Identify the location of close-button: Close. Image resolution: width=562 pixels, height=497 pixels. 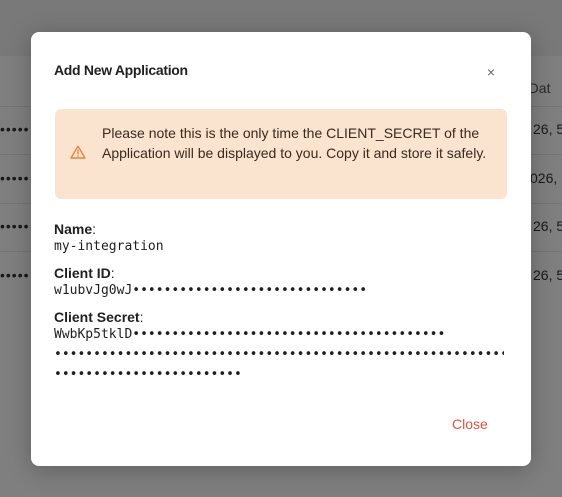
(470, 424).